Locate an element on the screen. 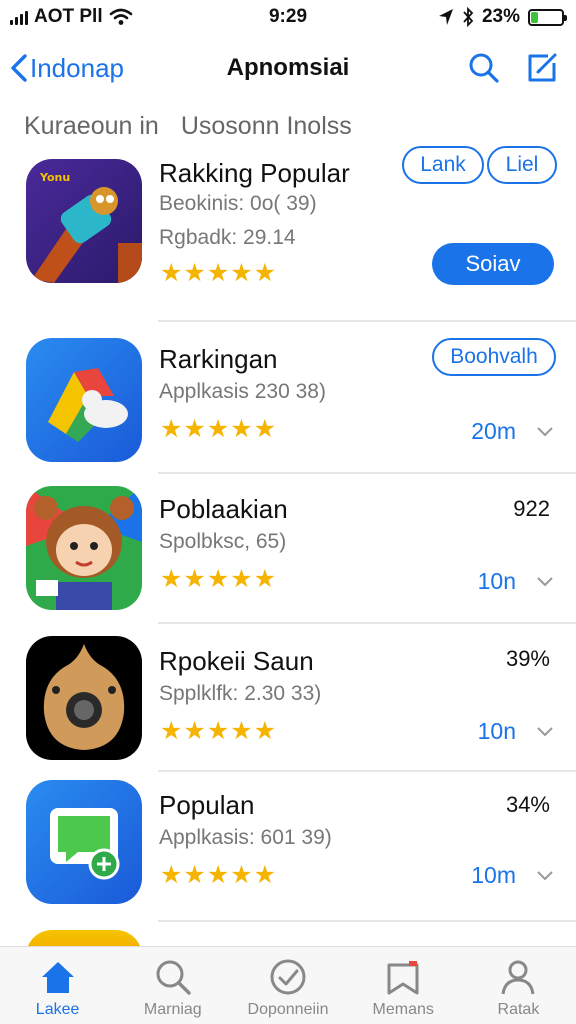  tab-updates: Doponneiin is located at coordinates (287, 985).